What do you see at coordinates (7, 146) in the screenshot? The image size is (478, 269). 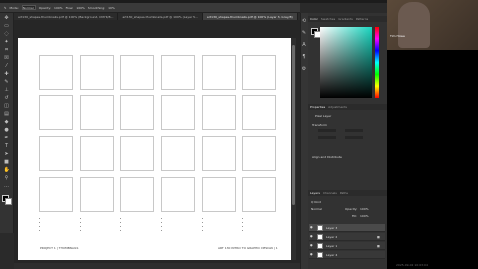 I see `type-icon: T` at bounding box center [7, 146].